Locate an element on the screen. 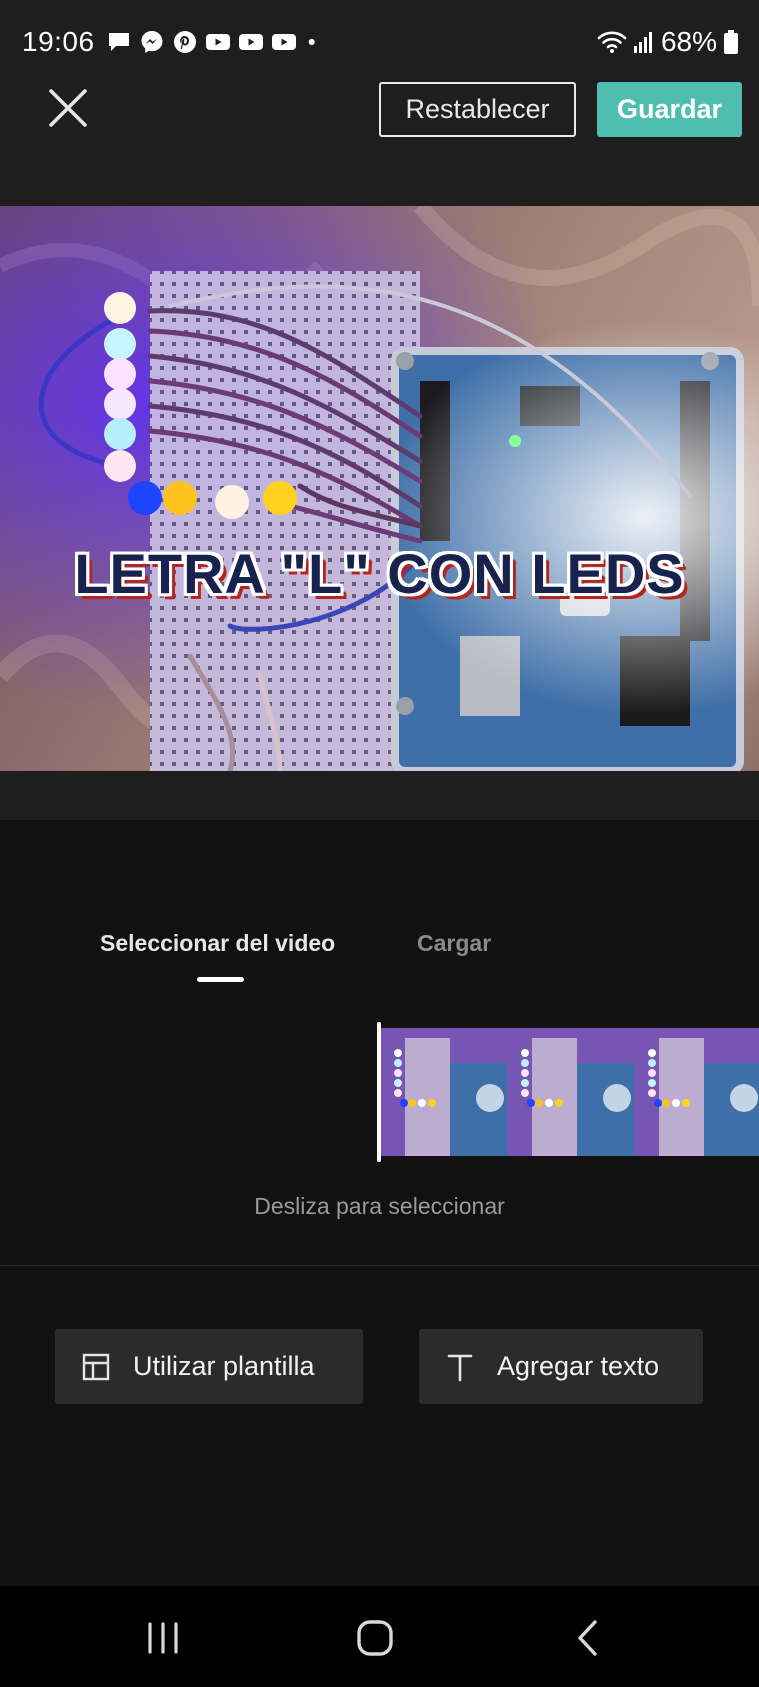 The width and height of the screenshot is (759, 1687). filmstrip-hint: Desliza para seleccionar is located at coordinates (379, 1206).